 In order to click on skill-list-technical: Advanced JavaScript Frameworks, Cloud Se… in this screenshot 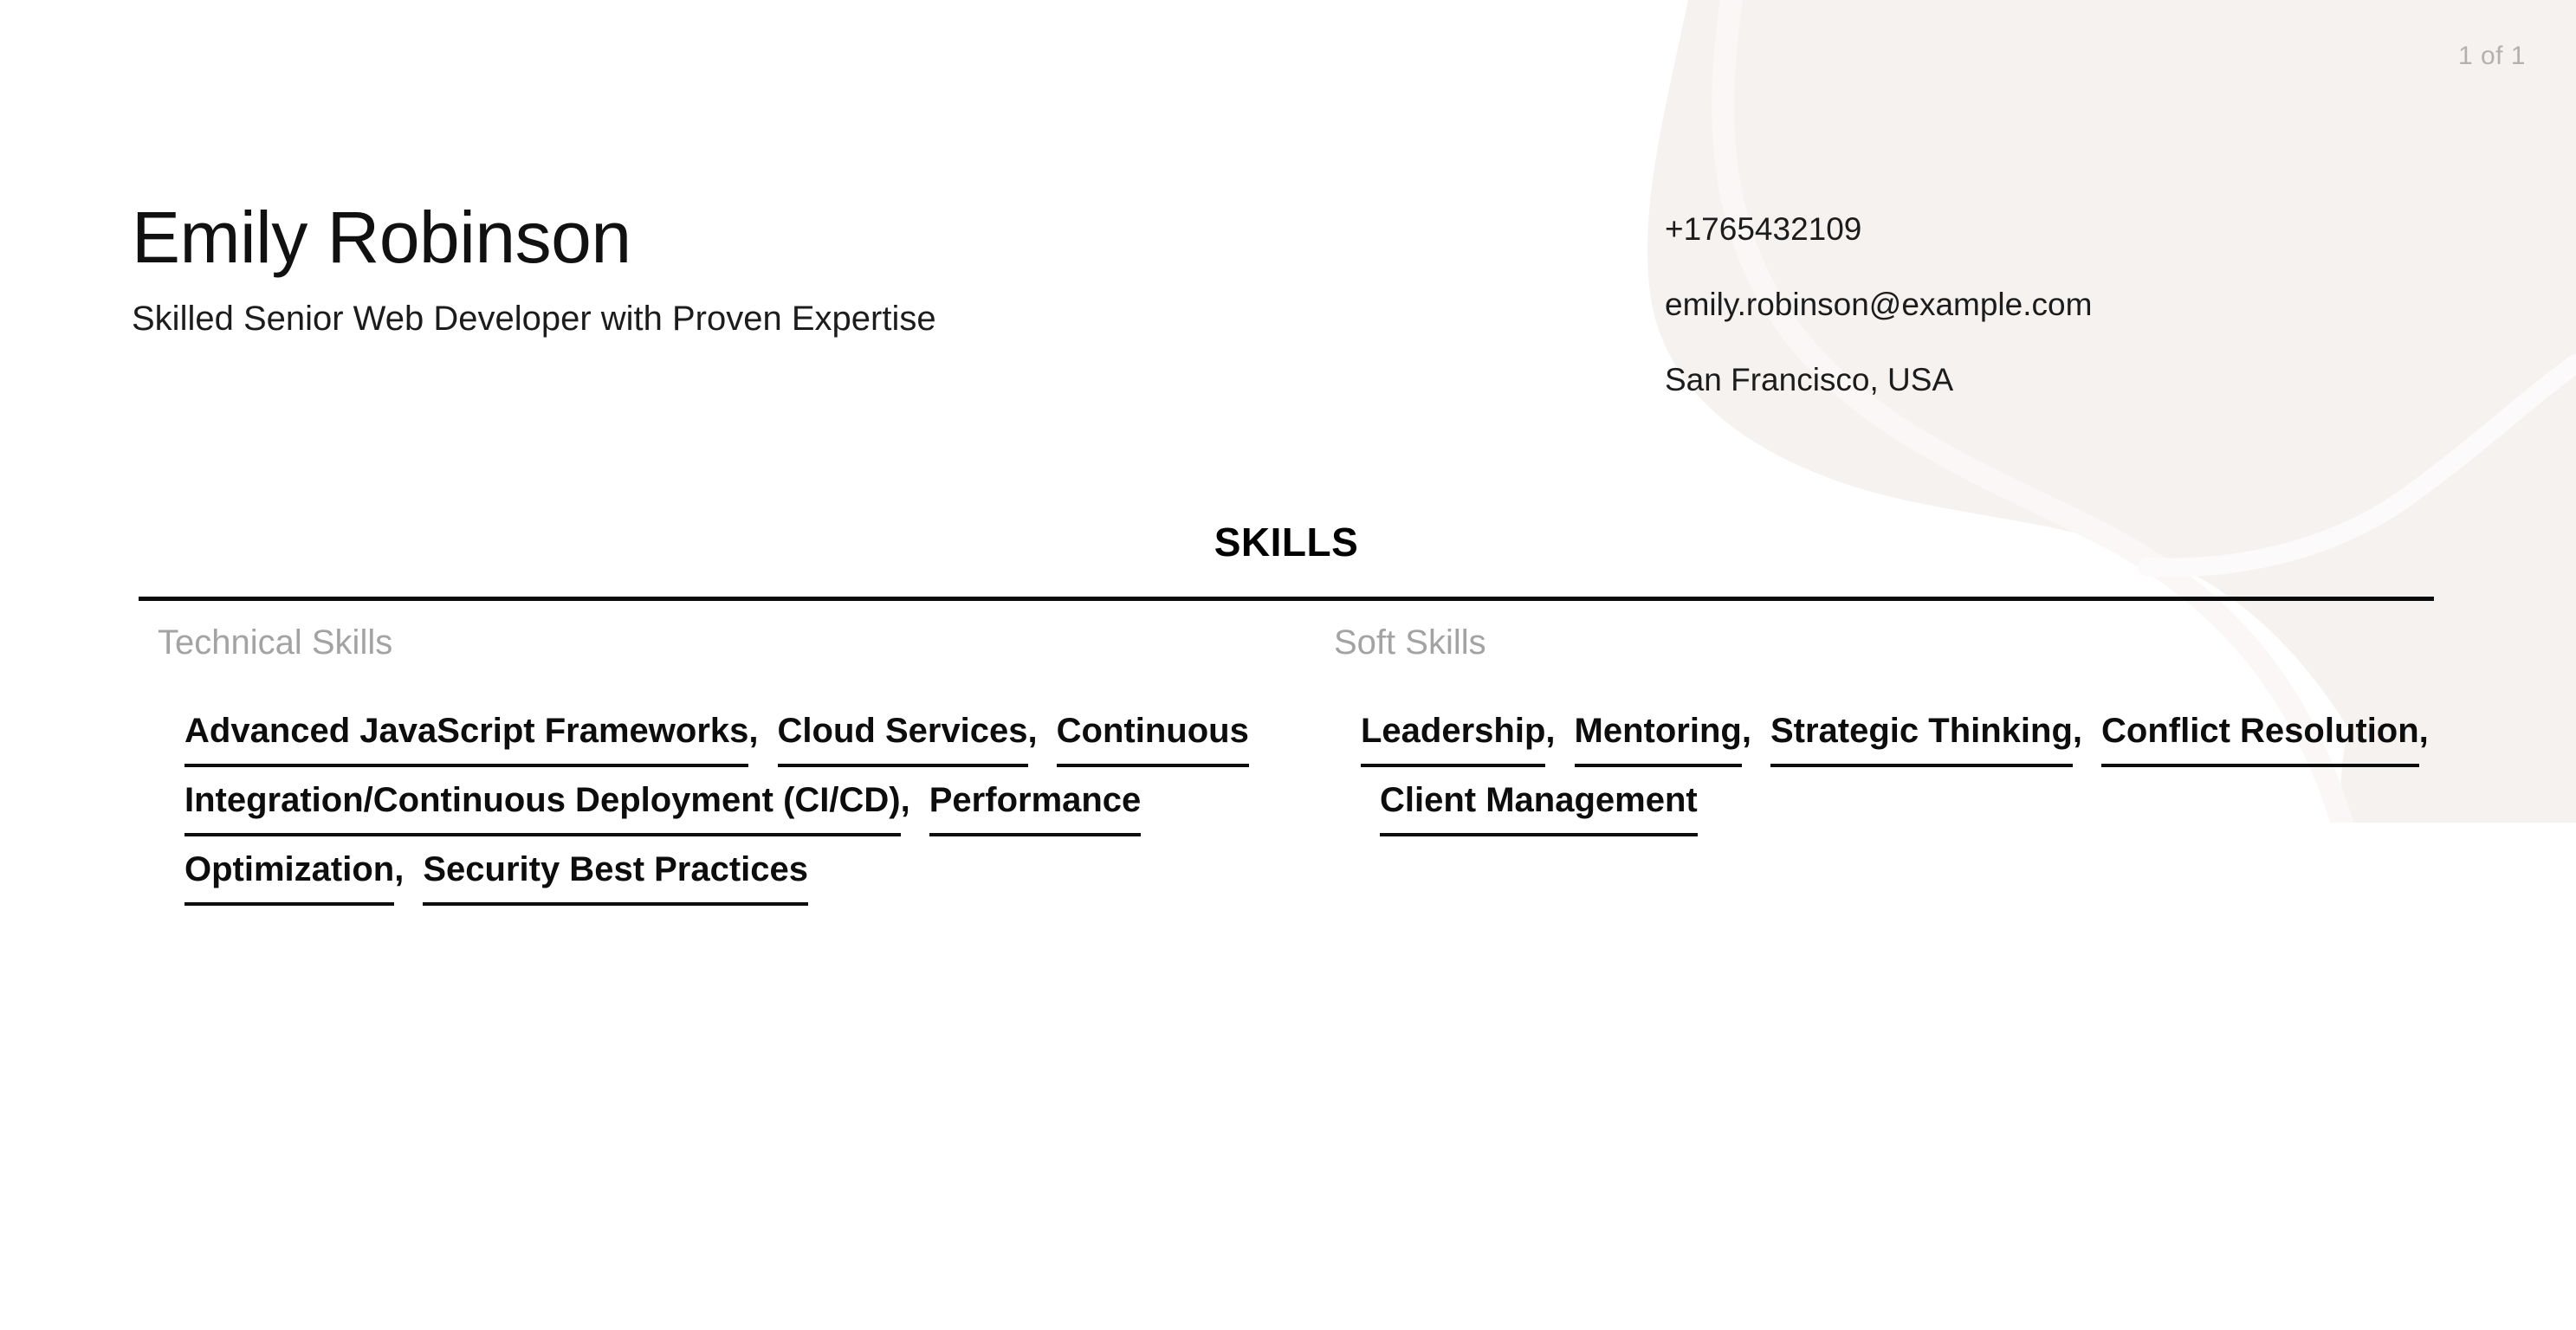, I will do `click(749, 801)`.